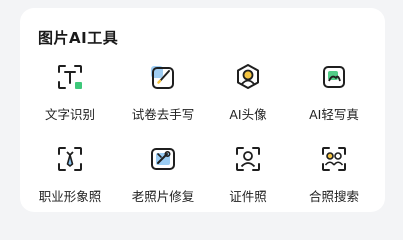  I want to click on section-title: 图片AI工具, so click(78, 38).